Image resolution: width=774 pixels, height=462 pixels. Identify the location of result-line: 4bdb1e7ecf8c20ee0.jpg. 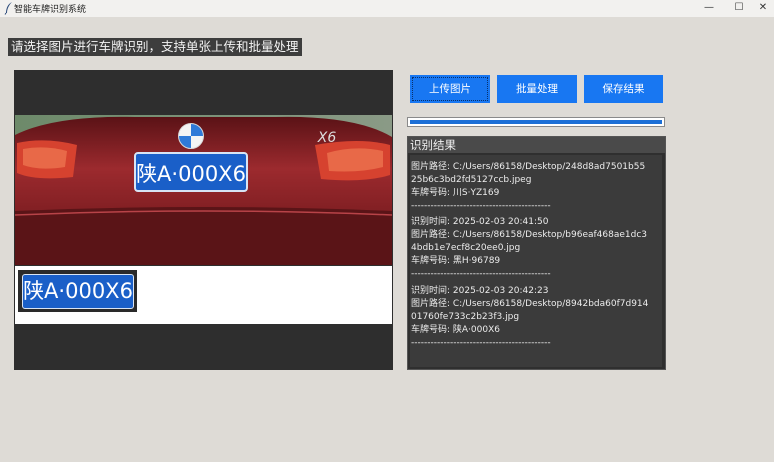
(466, 248).